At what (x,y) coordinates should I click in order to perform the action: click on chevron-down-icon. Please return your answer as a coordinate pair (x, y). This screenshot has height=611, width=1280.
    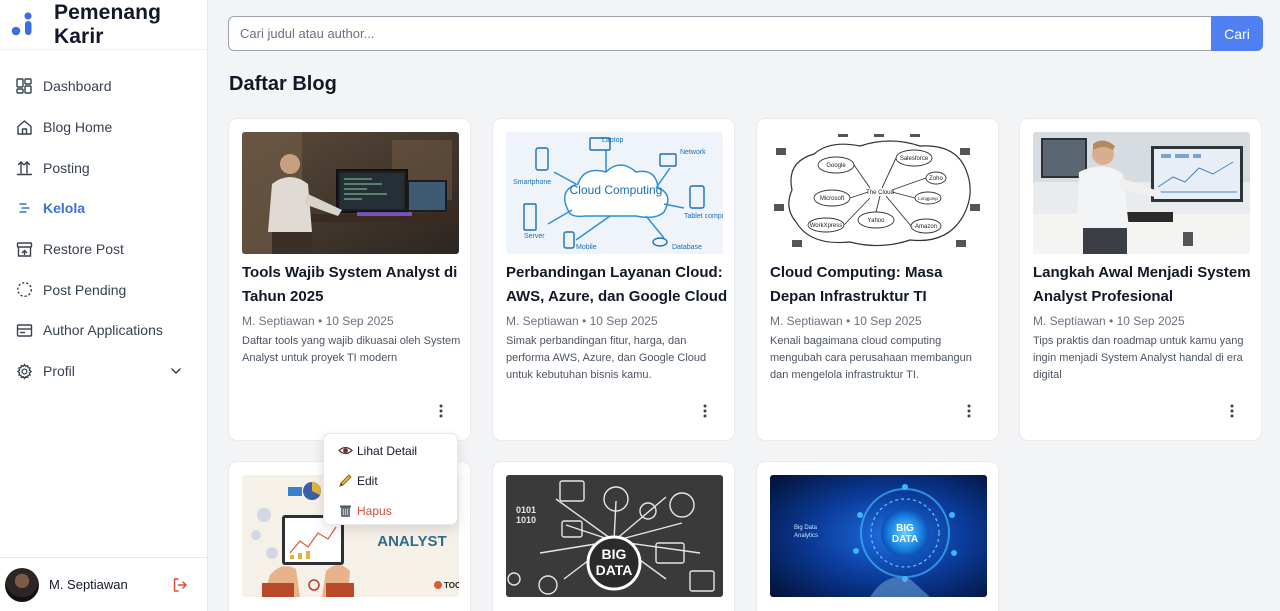
    Looking at the image, I should click on (176, 371).